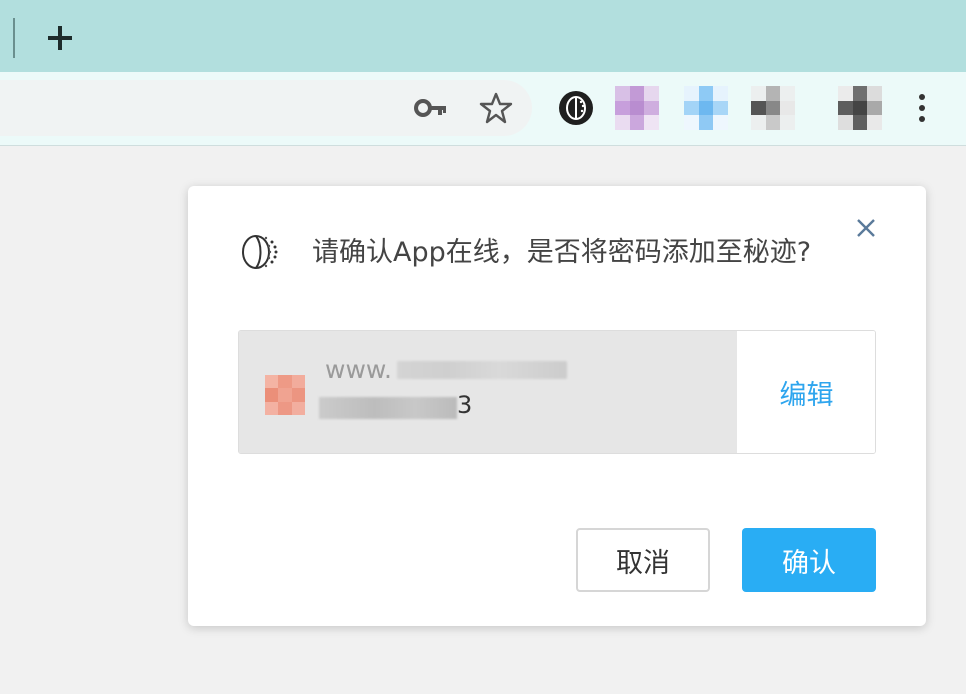 This screenshot has height=694, width=966. What do you see at coordinates (358, 369) in the screenshot?
I see `site-url: www.` at bounding box center [358, 369].